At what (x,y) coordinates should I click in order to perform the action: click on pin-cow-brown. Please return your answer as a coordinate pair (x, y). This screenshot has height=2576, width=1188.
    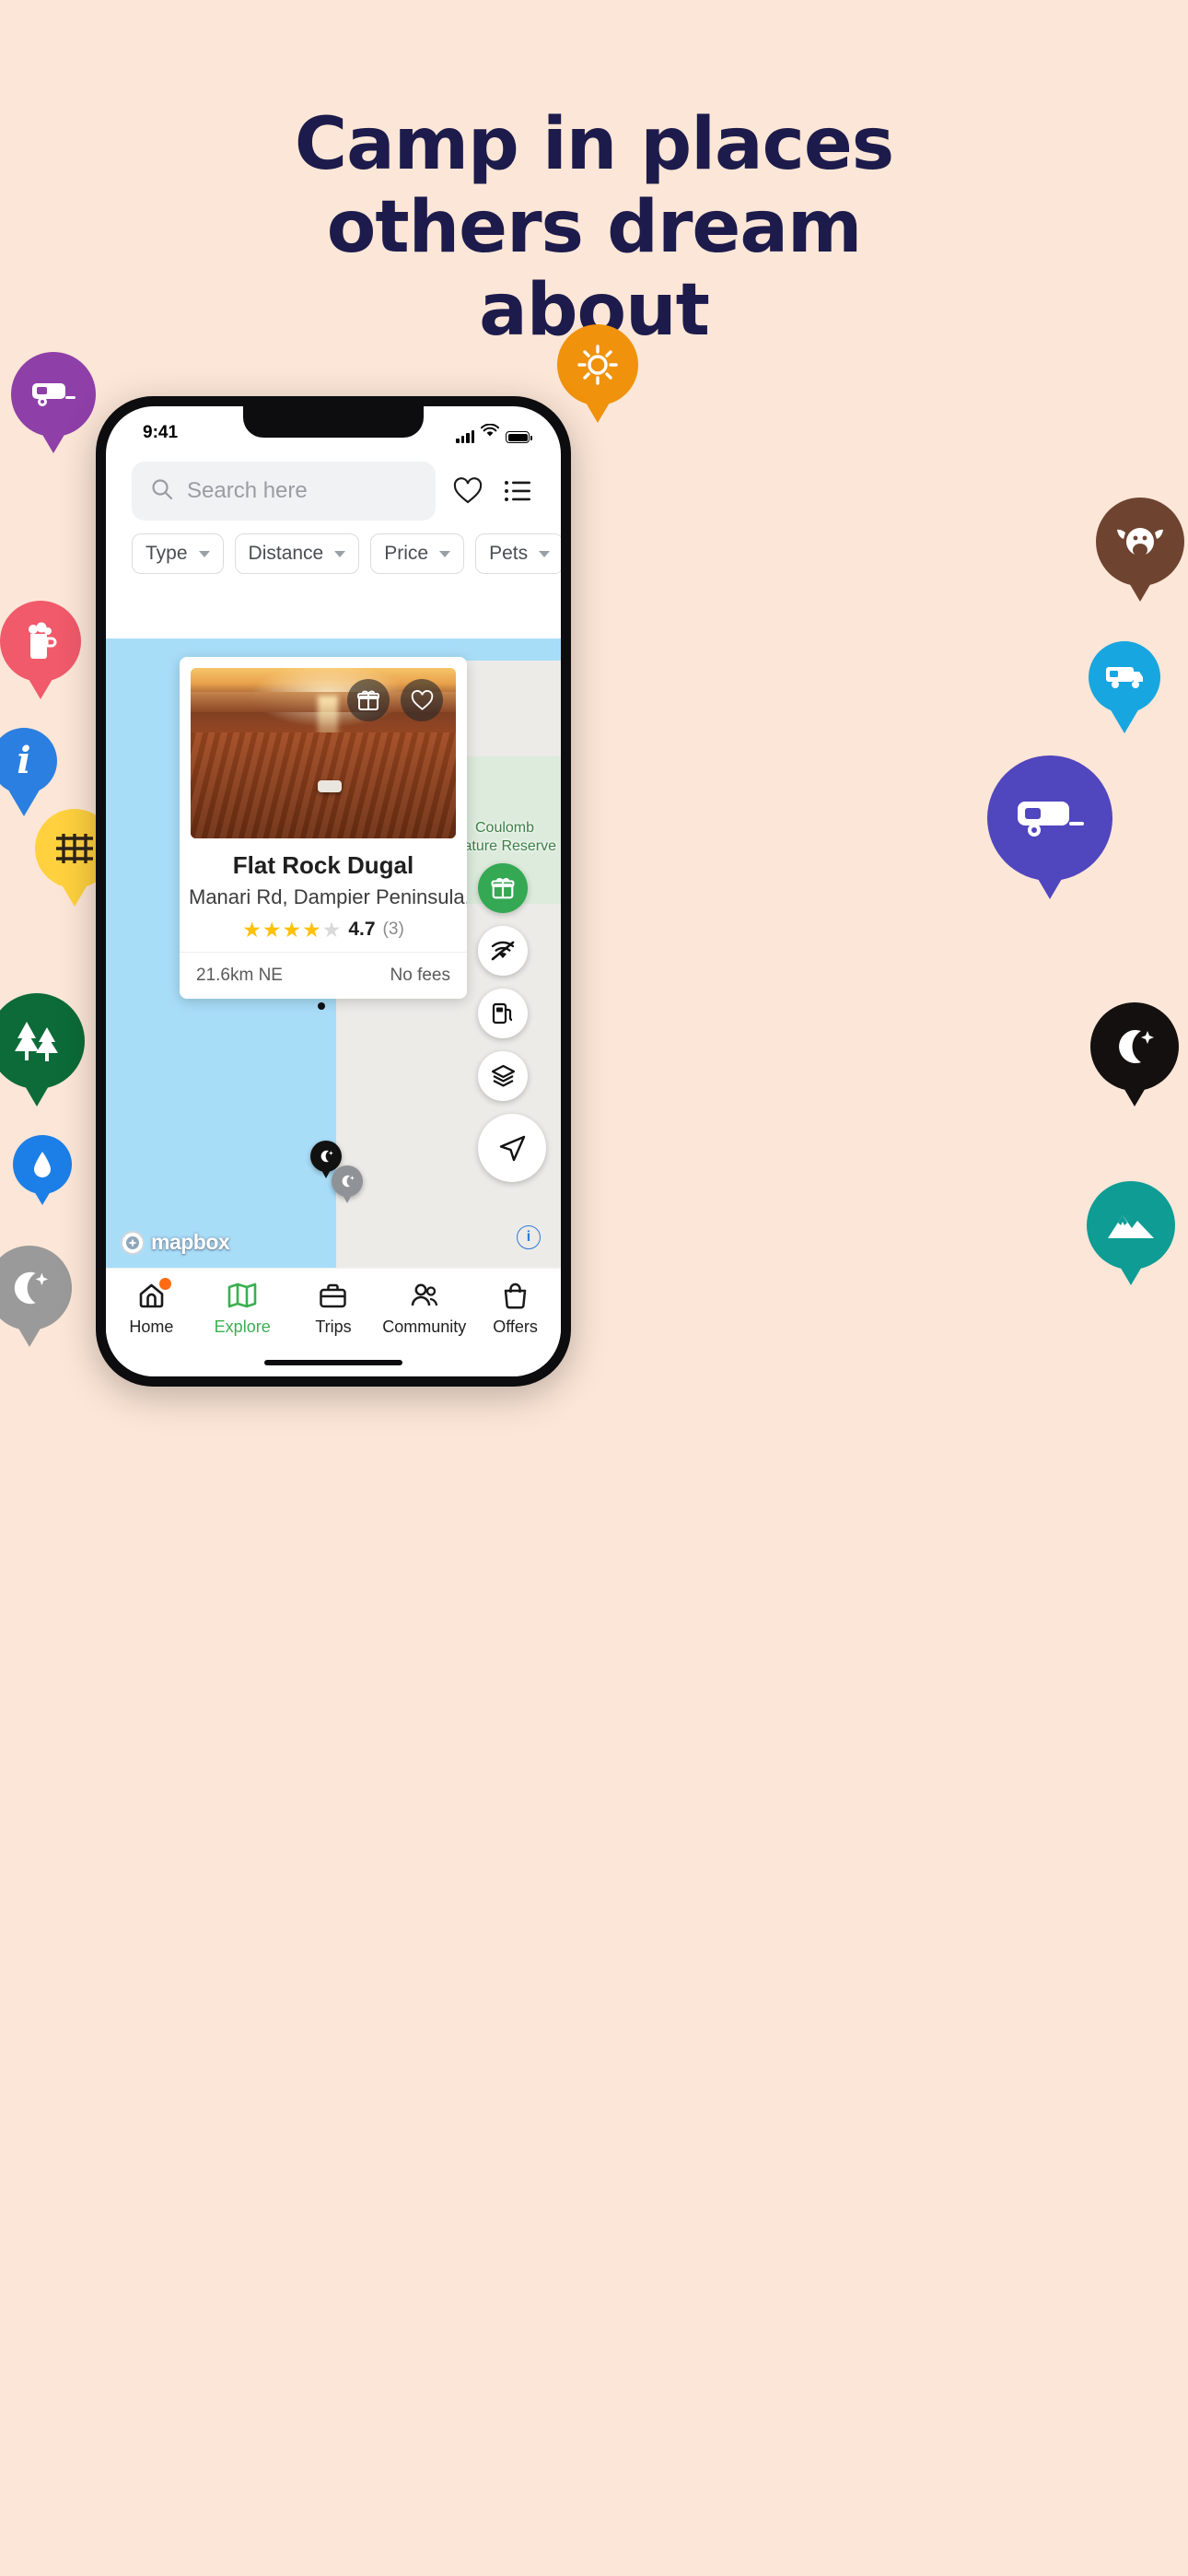
    Looking at the image, I should click on (1140, 550).